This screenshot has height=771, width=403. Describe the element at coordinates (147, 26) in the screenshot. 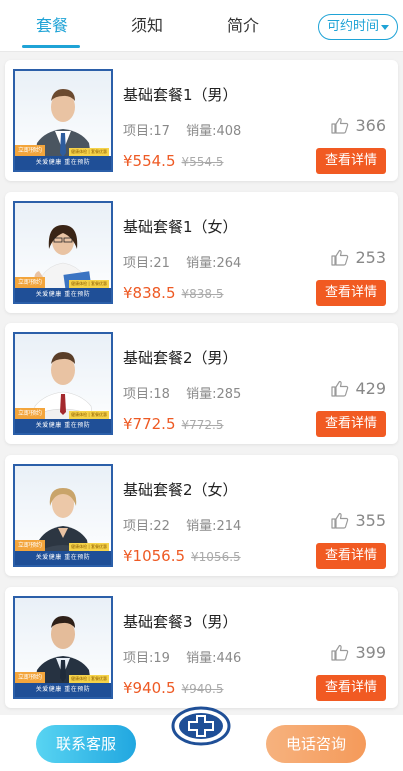

I see `tab-notice: 须知` at that location.